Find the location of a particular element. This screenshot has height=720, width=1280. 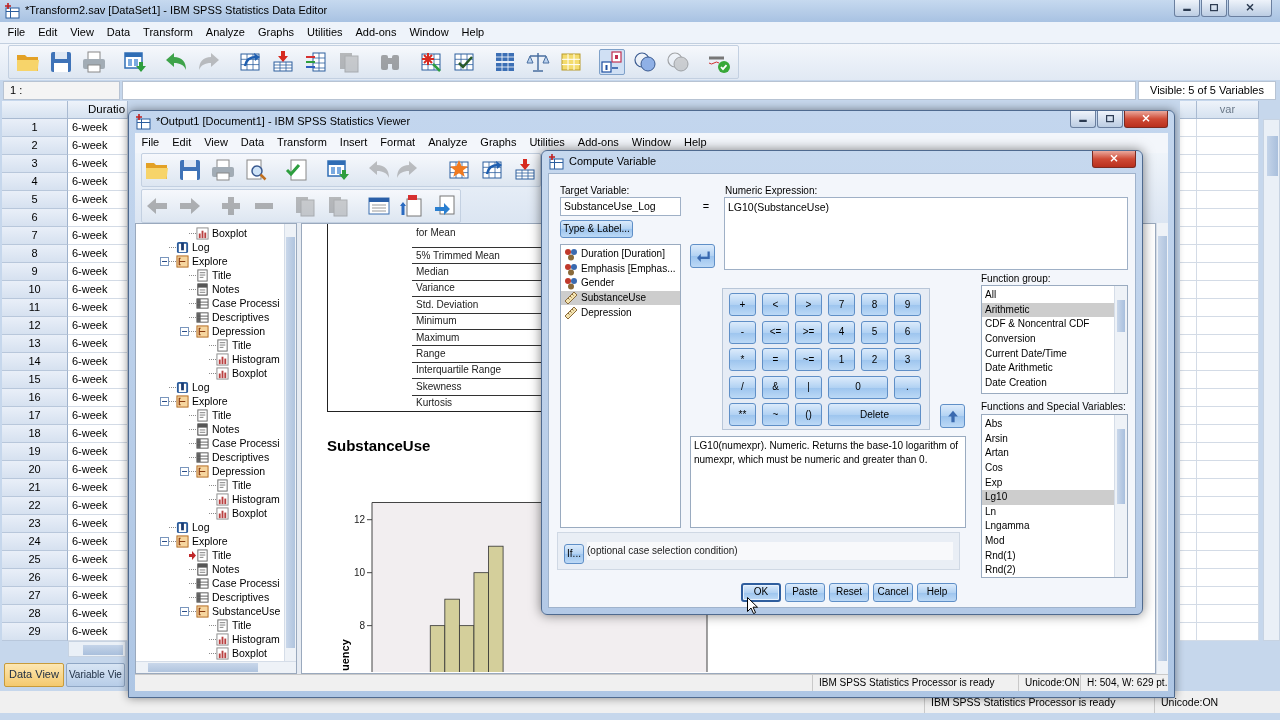

keypad-button: 1 is located at coordinates (841, 359).